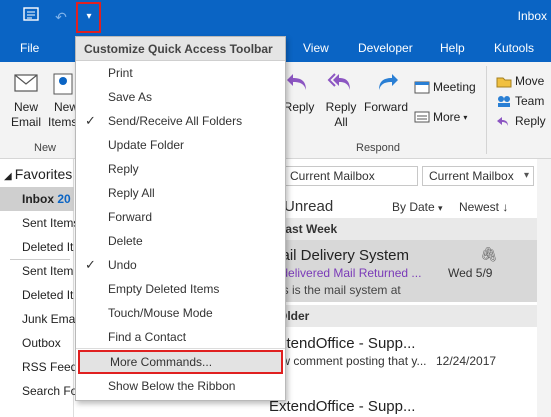  Describe the element at coordinates (66, 107) in the screenshot. I see `new-items-label-1: New` at that location.